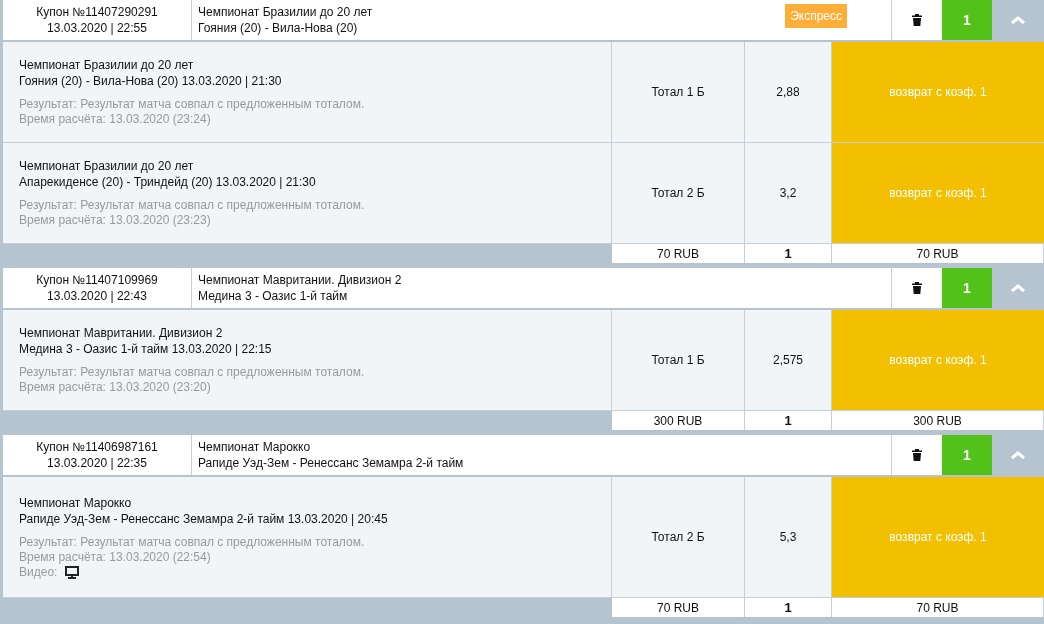 This screenshot has height=624, width=1044. Describe the element at coordinates (938, 420) in the screenshot. I see `payout-amount: 300 RUB` at that location.